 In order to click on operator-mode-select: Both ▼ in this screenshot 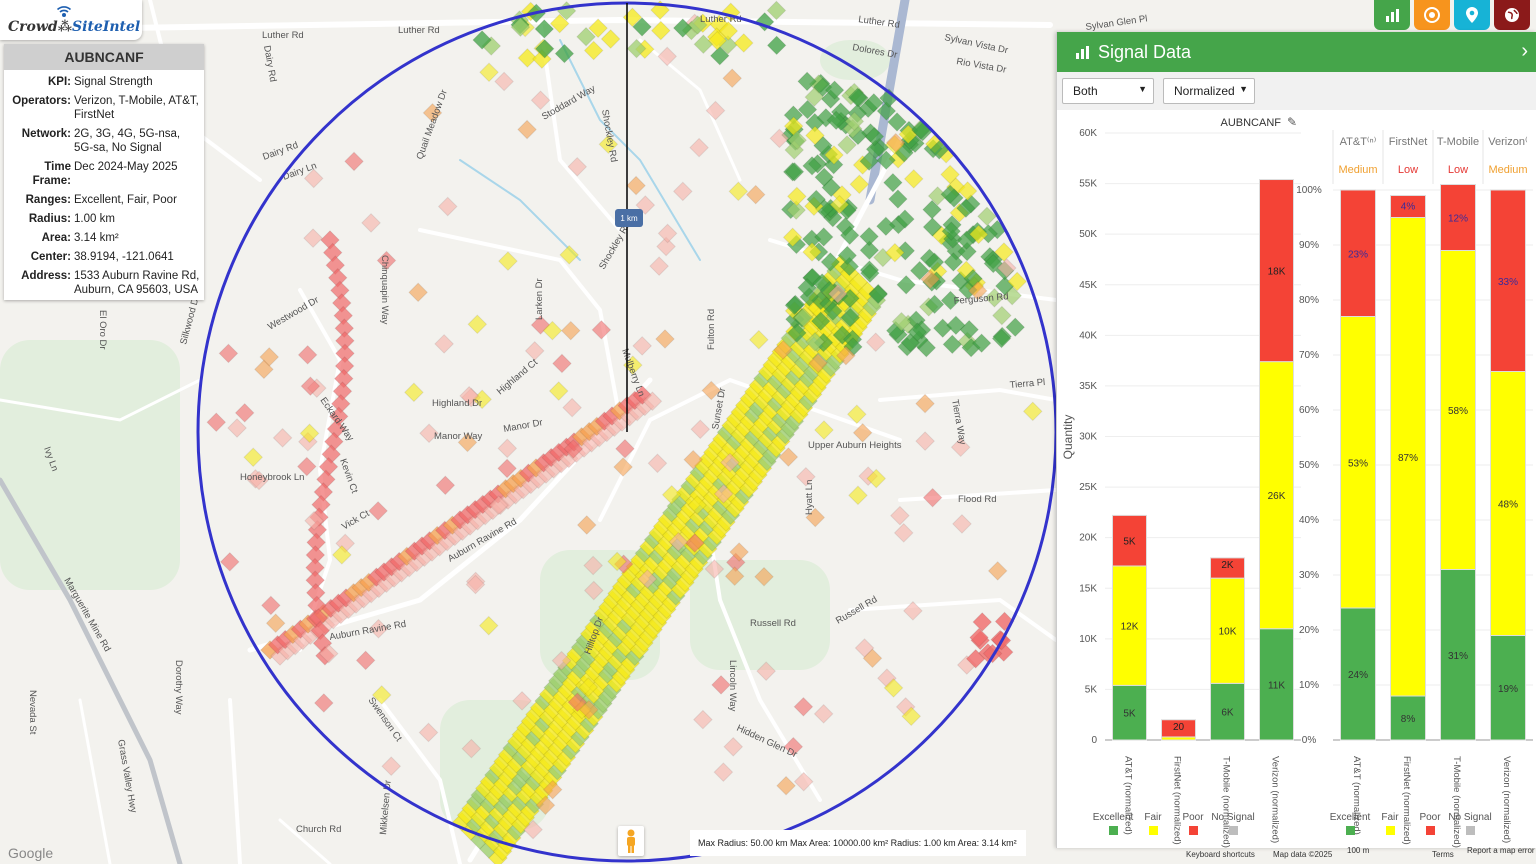, I will do `click(1108, 91)`.